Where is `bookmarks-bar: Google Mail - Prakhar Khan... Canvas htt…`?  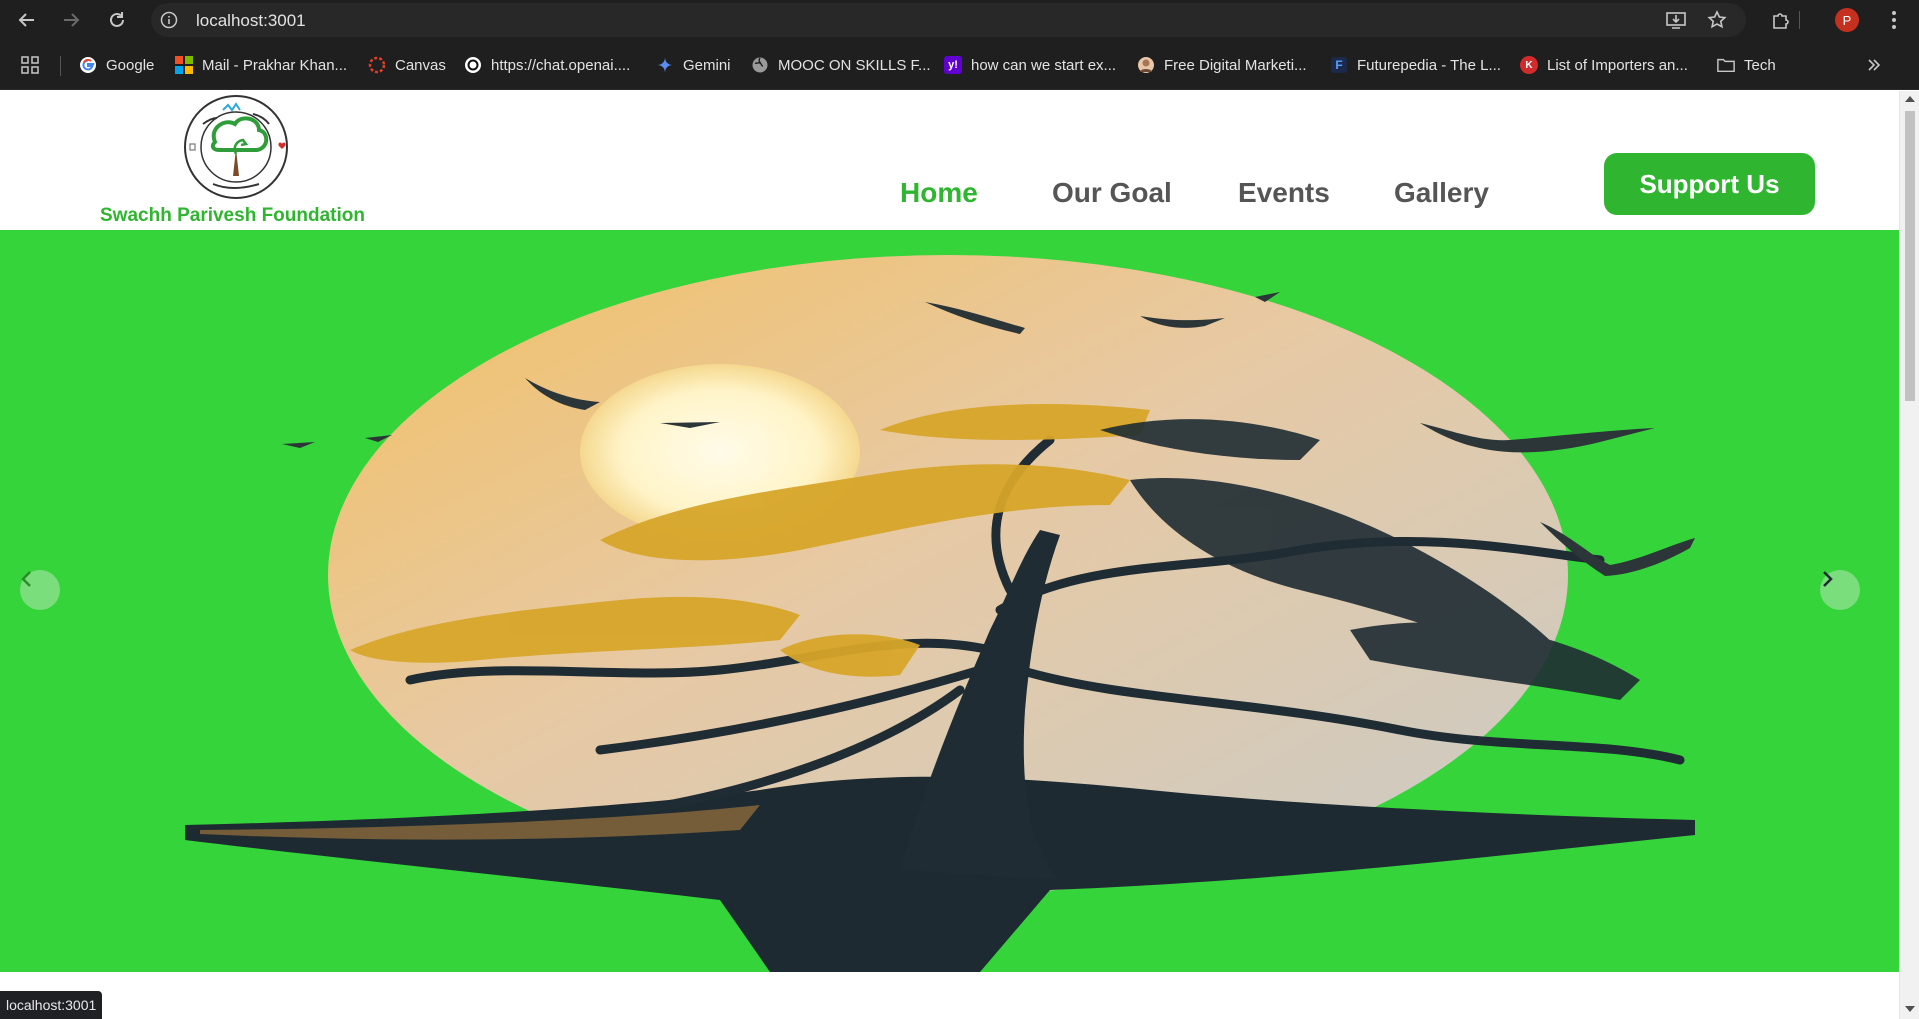
bookmarks-bar: Google Mail - Prakhar Khan... Canvas htt… is located at coordinates (959, 65).